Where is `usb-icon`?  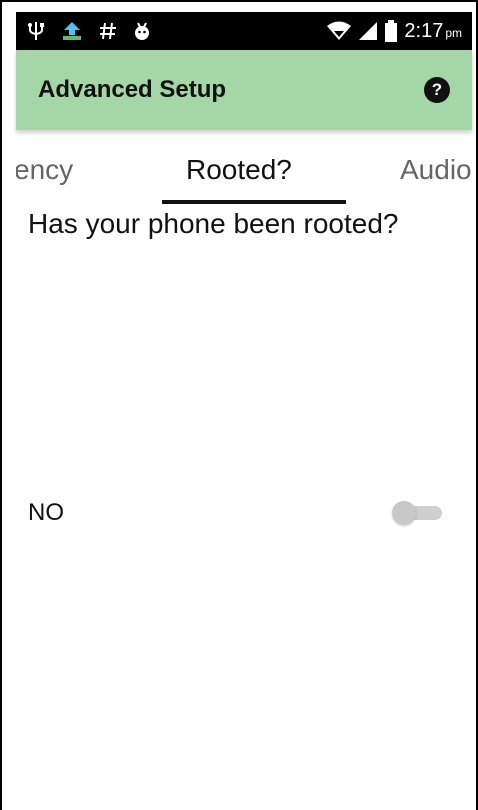 usb-icon is located at coordinates (36, 31).